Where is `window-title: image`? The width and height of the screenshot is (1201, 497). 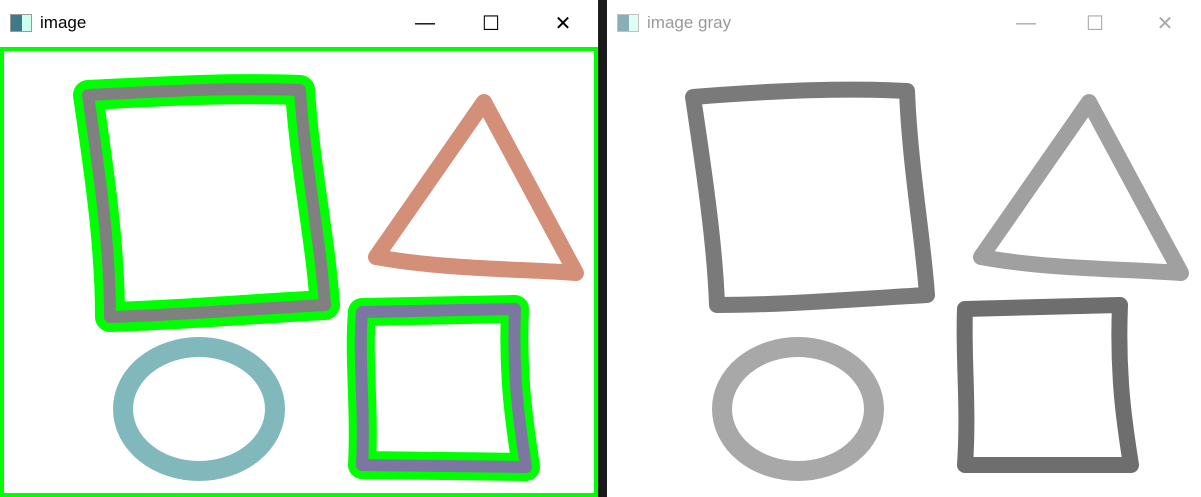
window-title: image is located at coordinates (63, 22).